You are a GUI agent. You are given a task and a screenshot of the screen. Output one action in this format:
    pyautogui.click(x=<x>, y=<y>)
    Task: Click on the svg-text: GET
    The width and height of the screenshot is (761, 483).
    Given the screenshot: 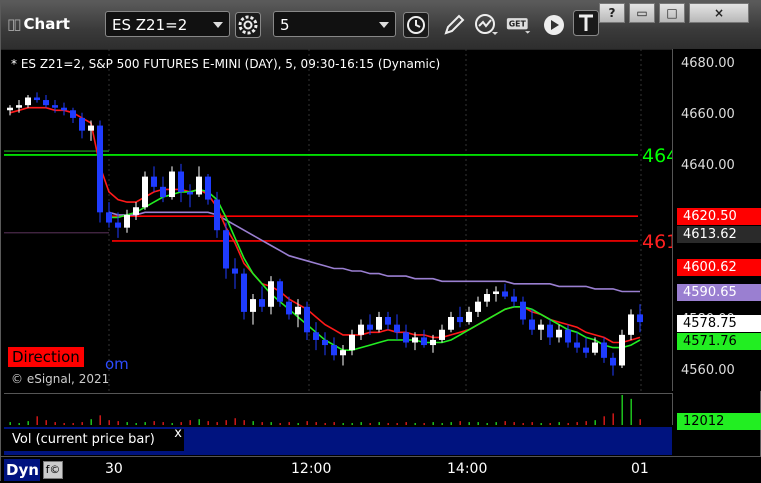 What is the action you would take?
    pyautogui.click(x=518, y=24)
    